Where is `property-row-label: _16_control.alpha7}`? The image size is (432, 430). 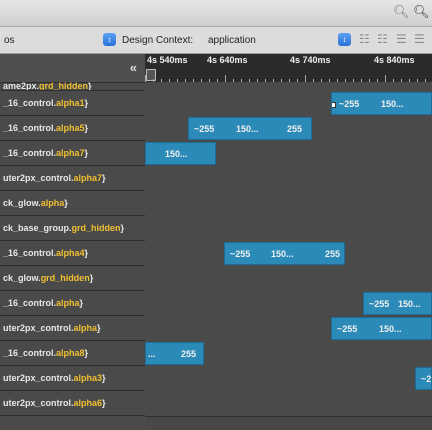
property-row-label: _16_control.alpha7} is located at coordinates (72, 153).